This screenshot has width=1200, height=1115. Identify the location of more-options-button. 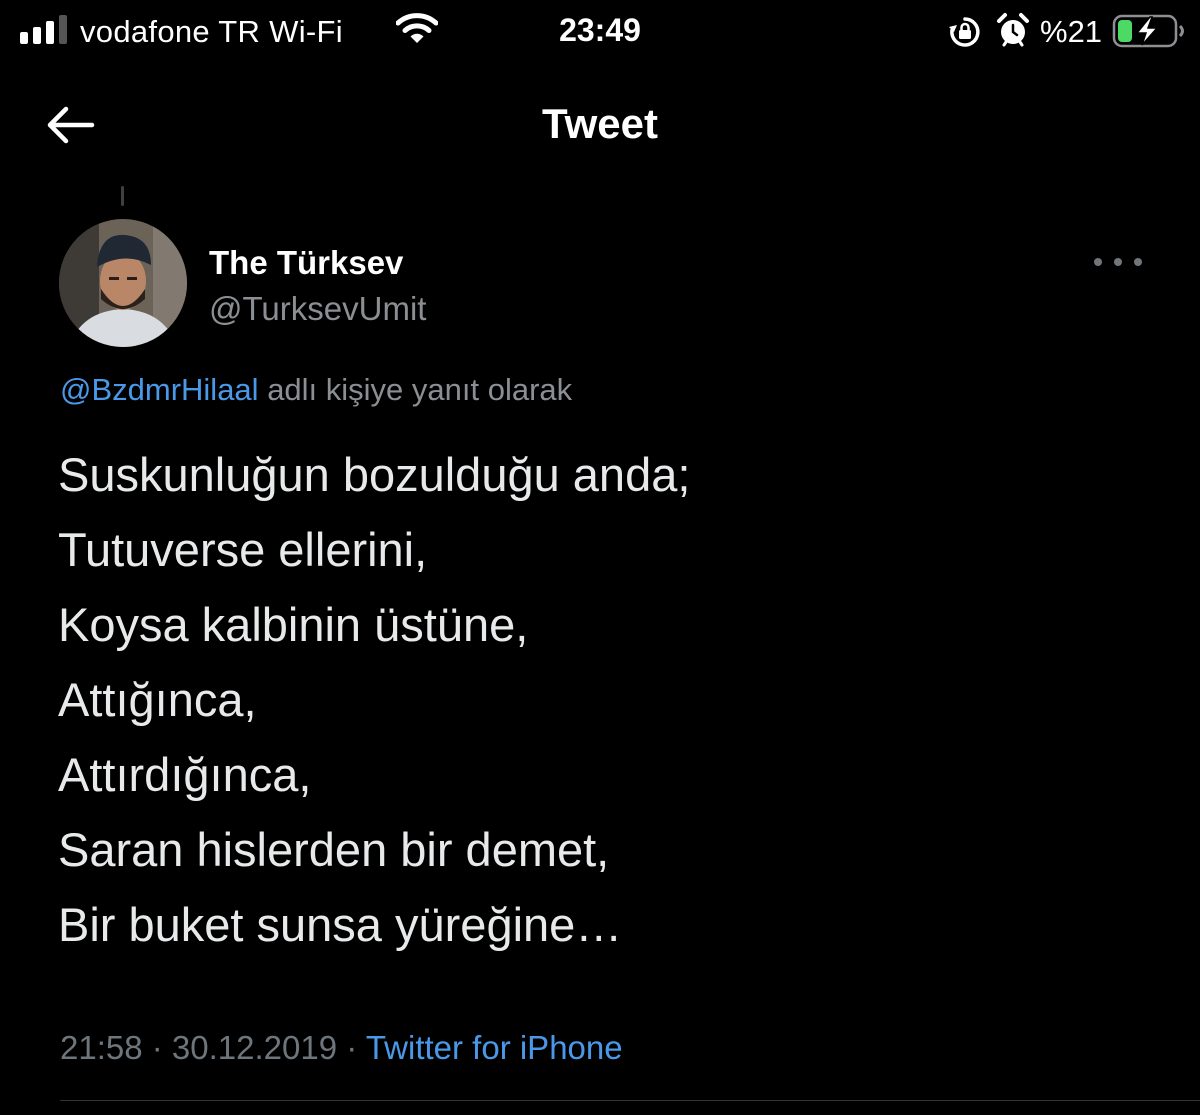
(1118, 262).